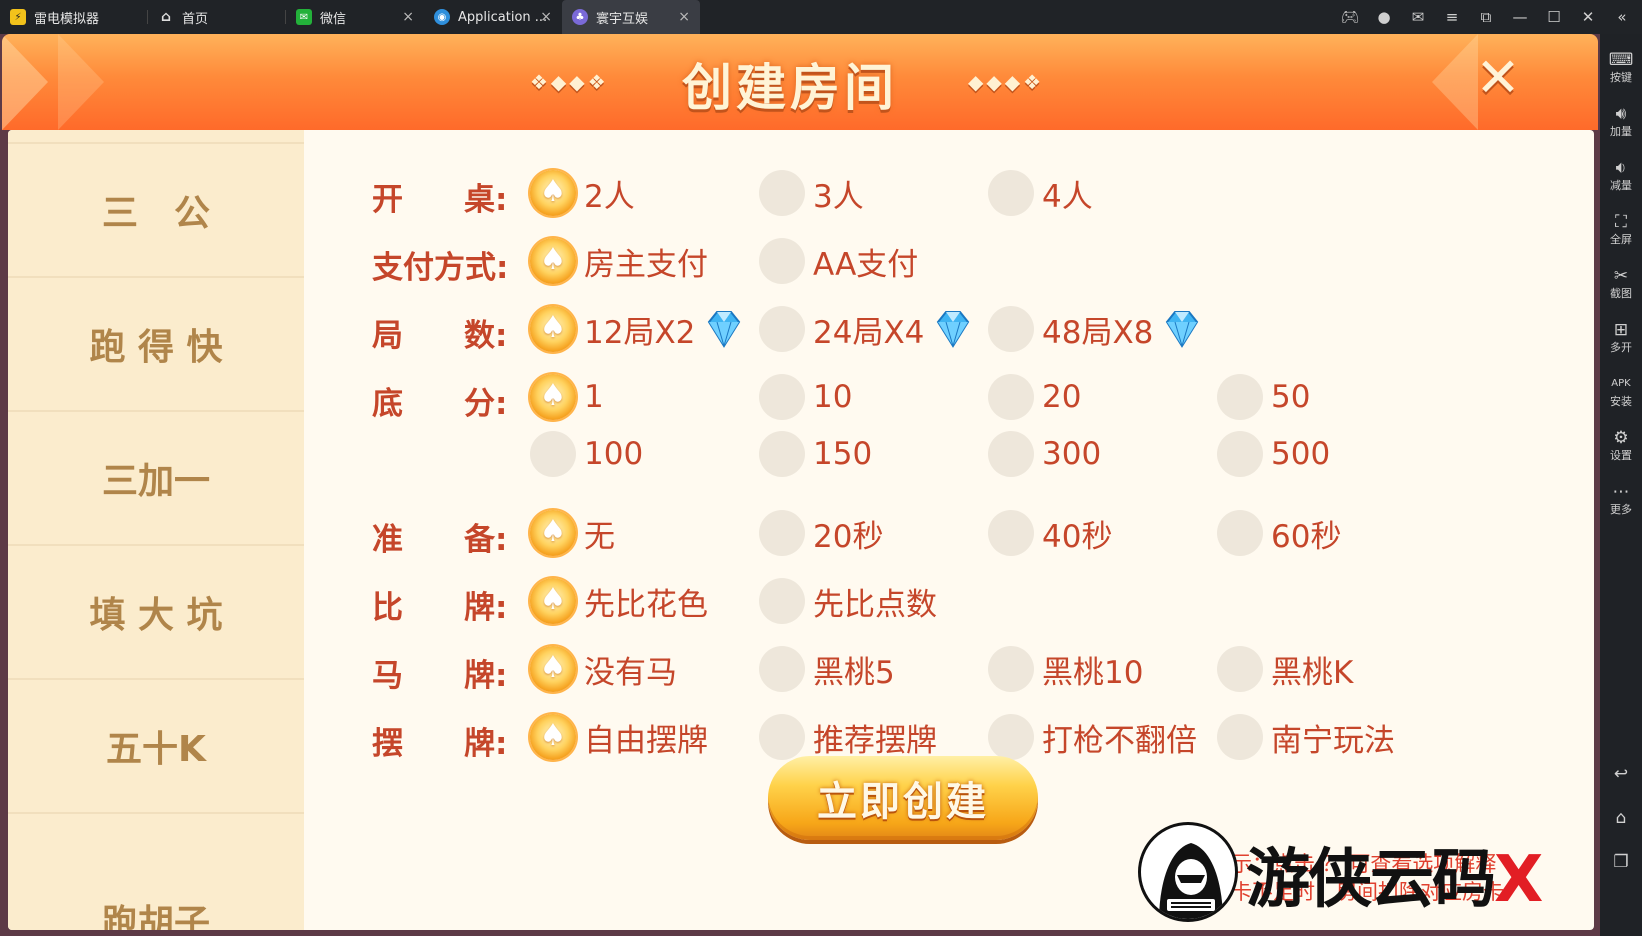 The image size is (1642, 936). I want to click on radio-option: 20秒, so click(821, 533).